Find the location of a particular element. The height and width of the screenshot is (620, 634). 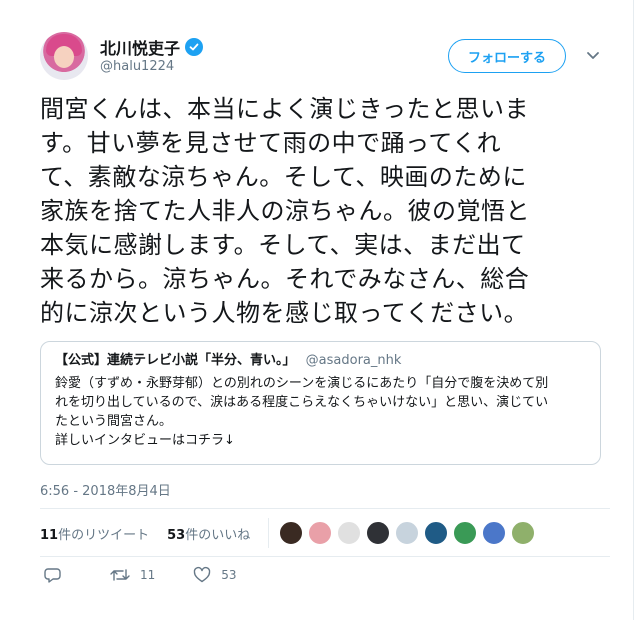

tweet-timestamp: 6:56 - 2018年8月4日 is located at coordinates (105, 489).